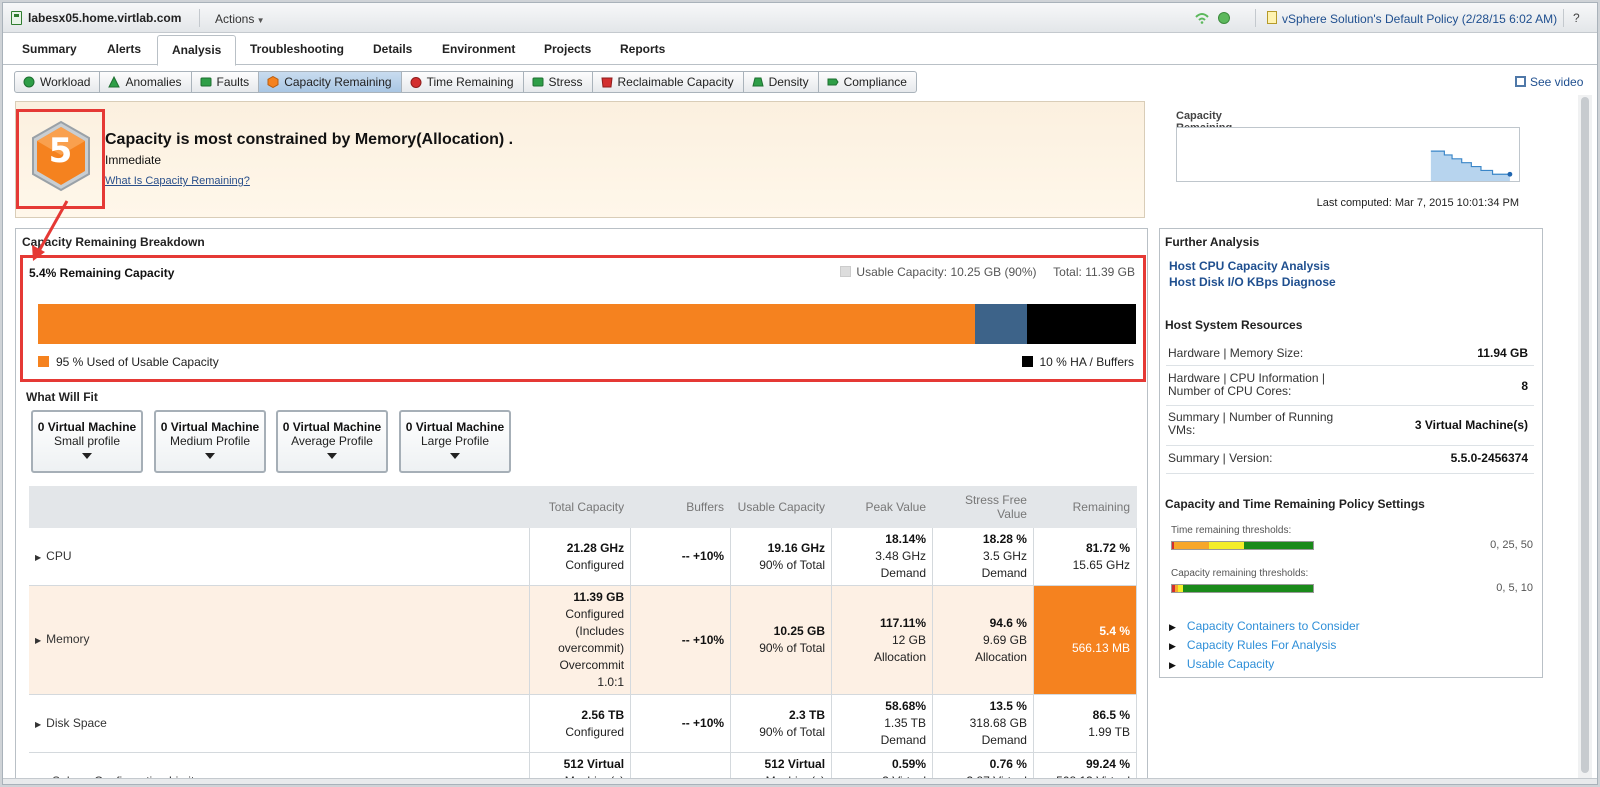  Describe the element at coordinates (1489, 458) in the screenshot. I see `resource-value: 5.5.0-2456374` at that location.